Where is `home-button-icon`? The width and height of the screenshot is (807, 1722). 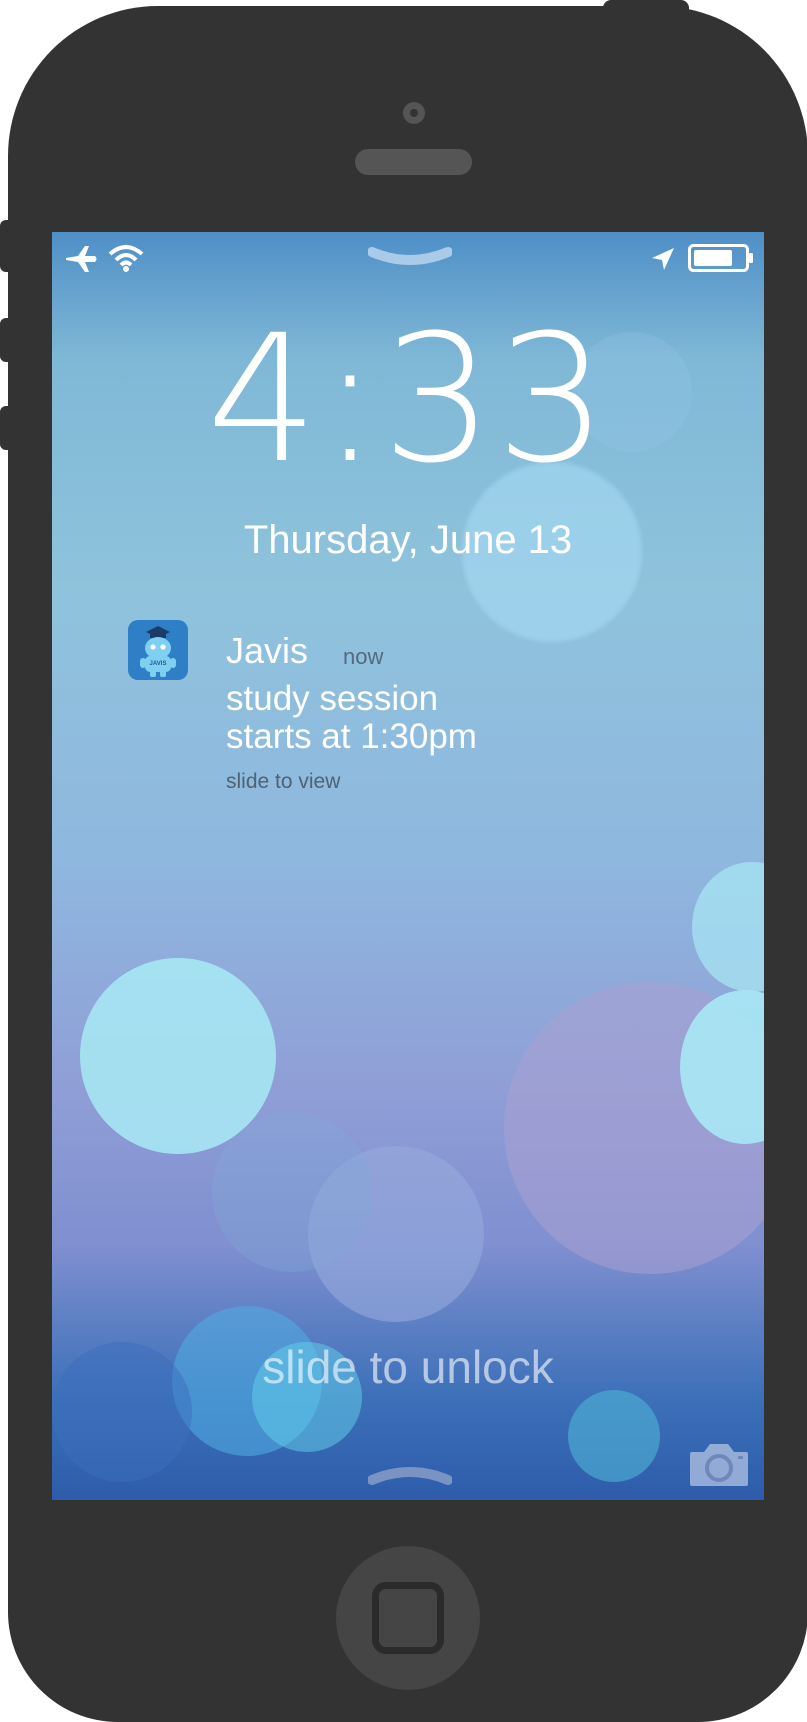
home-button-icon is located at coordinates (408, 1618).